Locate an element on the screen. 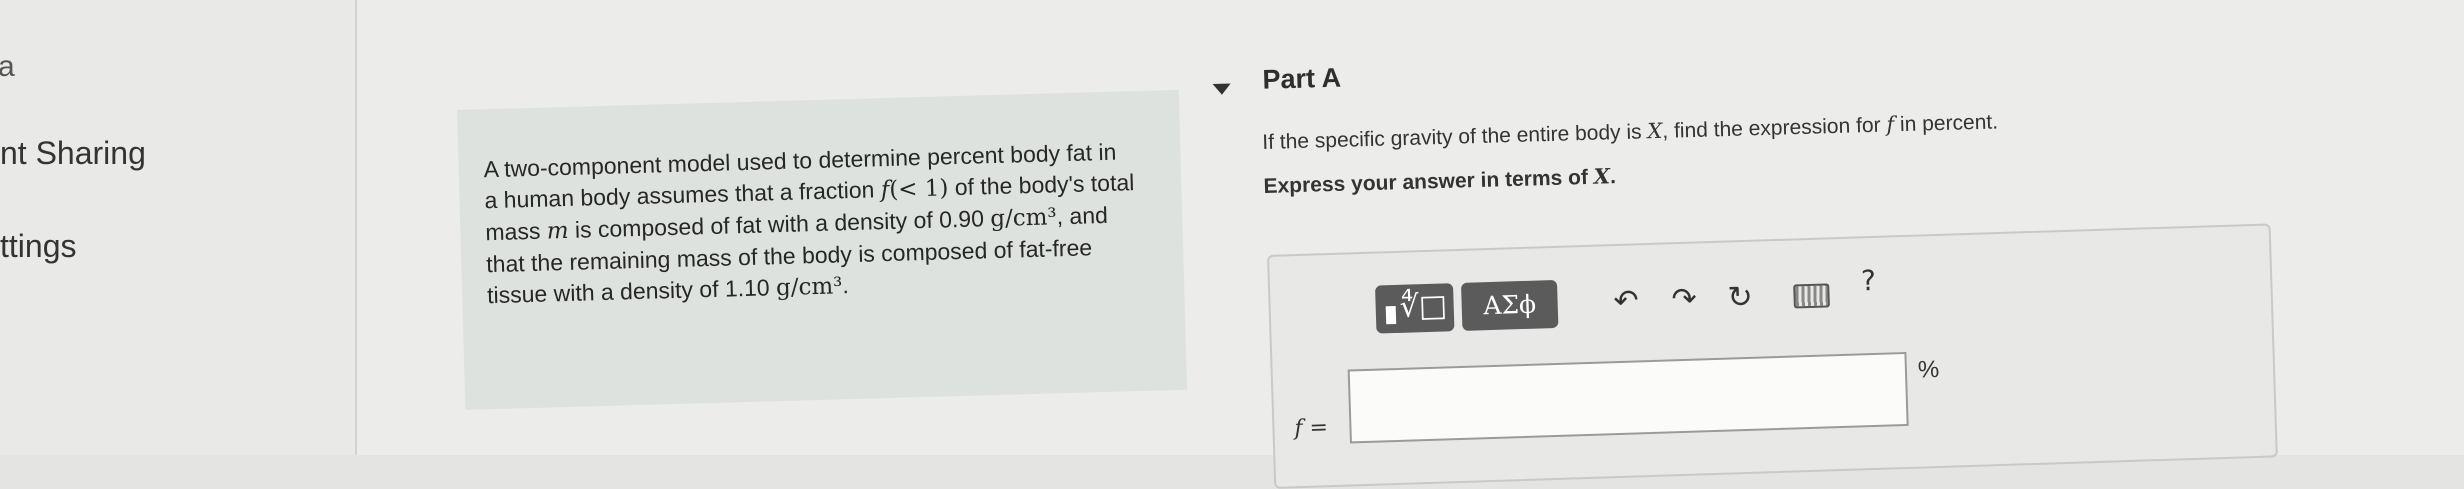  greek-symbols-button: ΑΣϕ is located at coordinates (1509, 305).